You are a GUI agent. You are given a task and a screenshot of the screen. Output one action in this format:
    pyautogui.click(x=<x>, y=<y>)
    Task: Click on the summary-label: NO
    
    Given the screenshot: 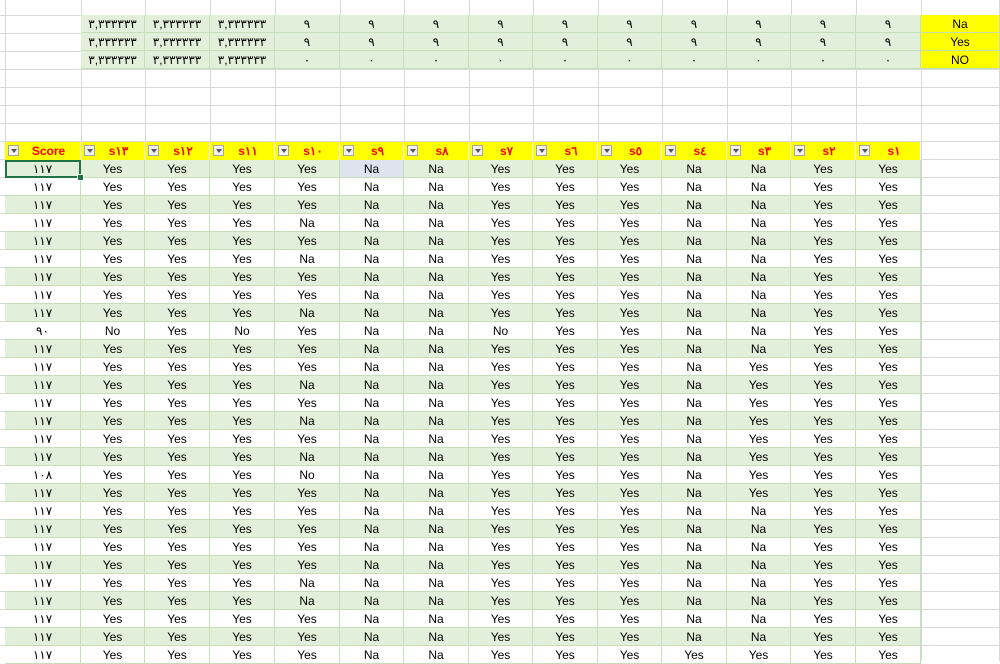 What is the action you would take?
    pyautogui.click(x=960, y=60)
    